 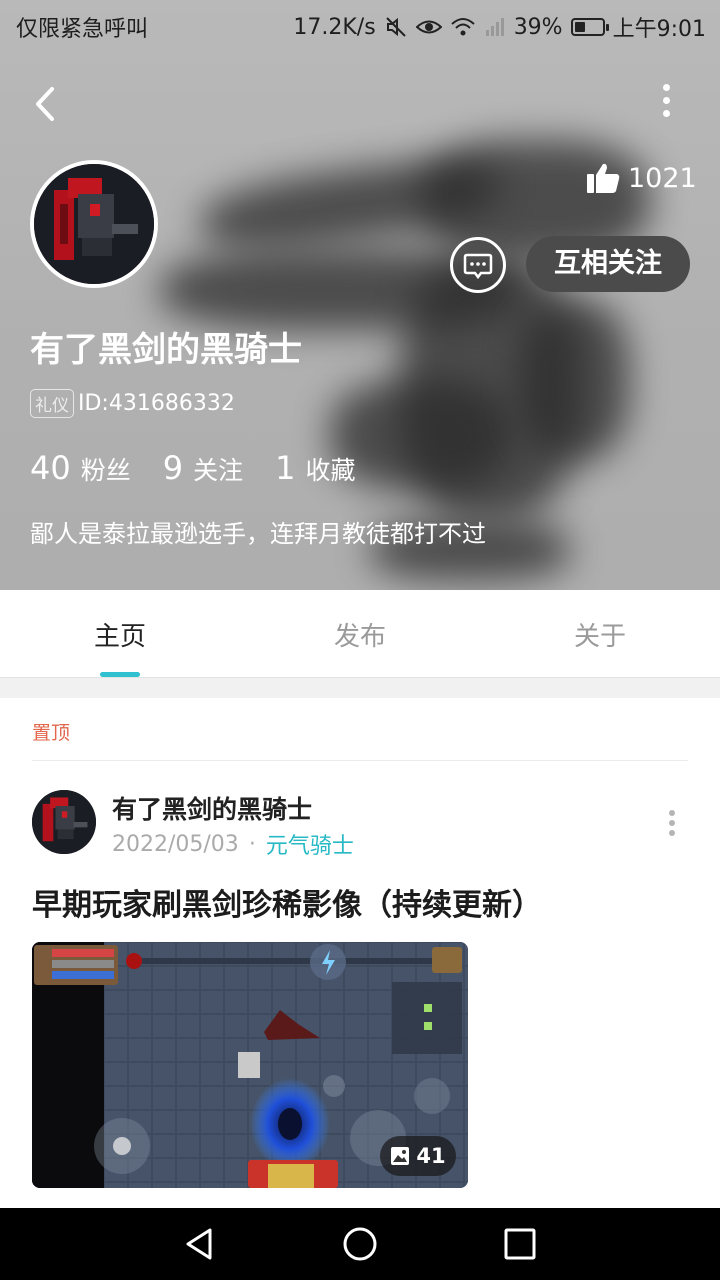 What do you see at coordinates (120, 634) in the screenshot?
I see `tab-home: 主页` at bounding box center [120, 634].